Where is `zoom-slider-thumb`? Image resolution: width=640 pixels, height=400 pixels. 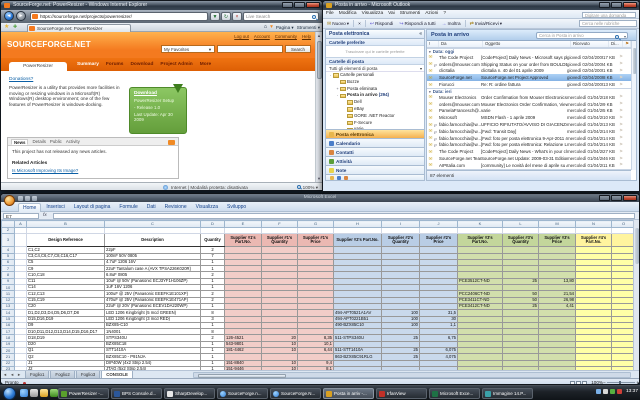 zoom-slider-thumb is located at coordinates (620, 382).